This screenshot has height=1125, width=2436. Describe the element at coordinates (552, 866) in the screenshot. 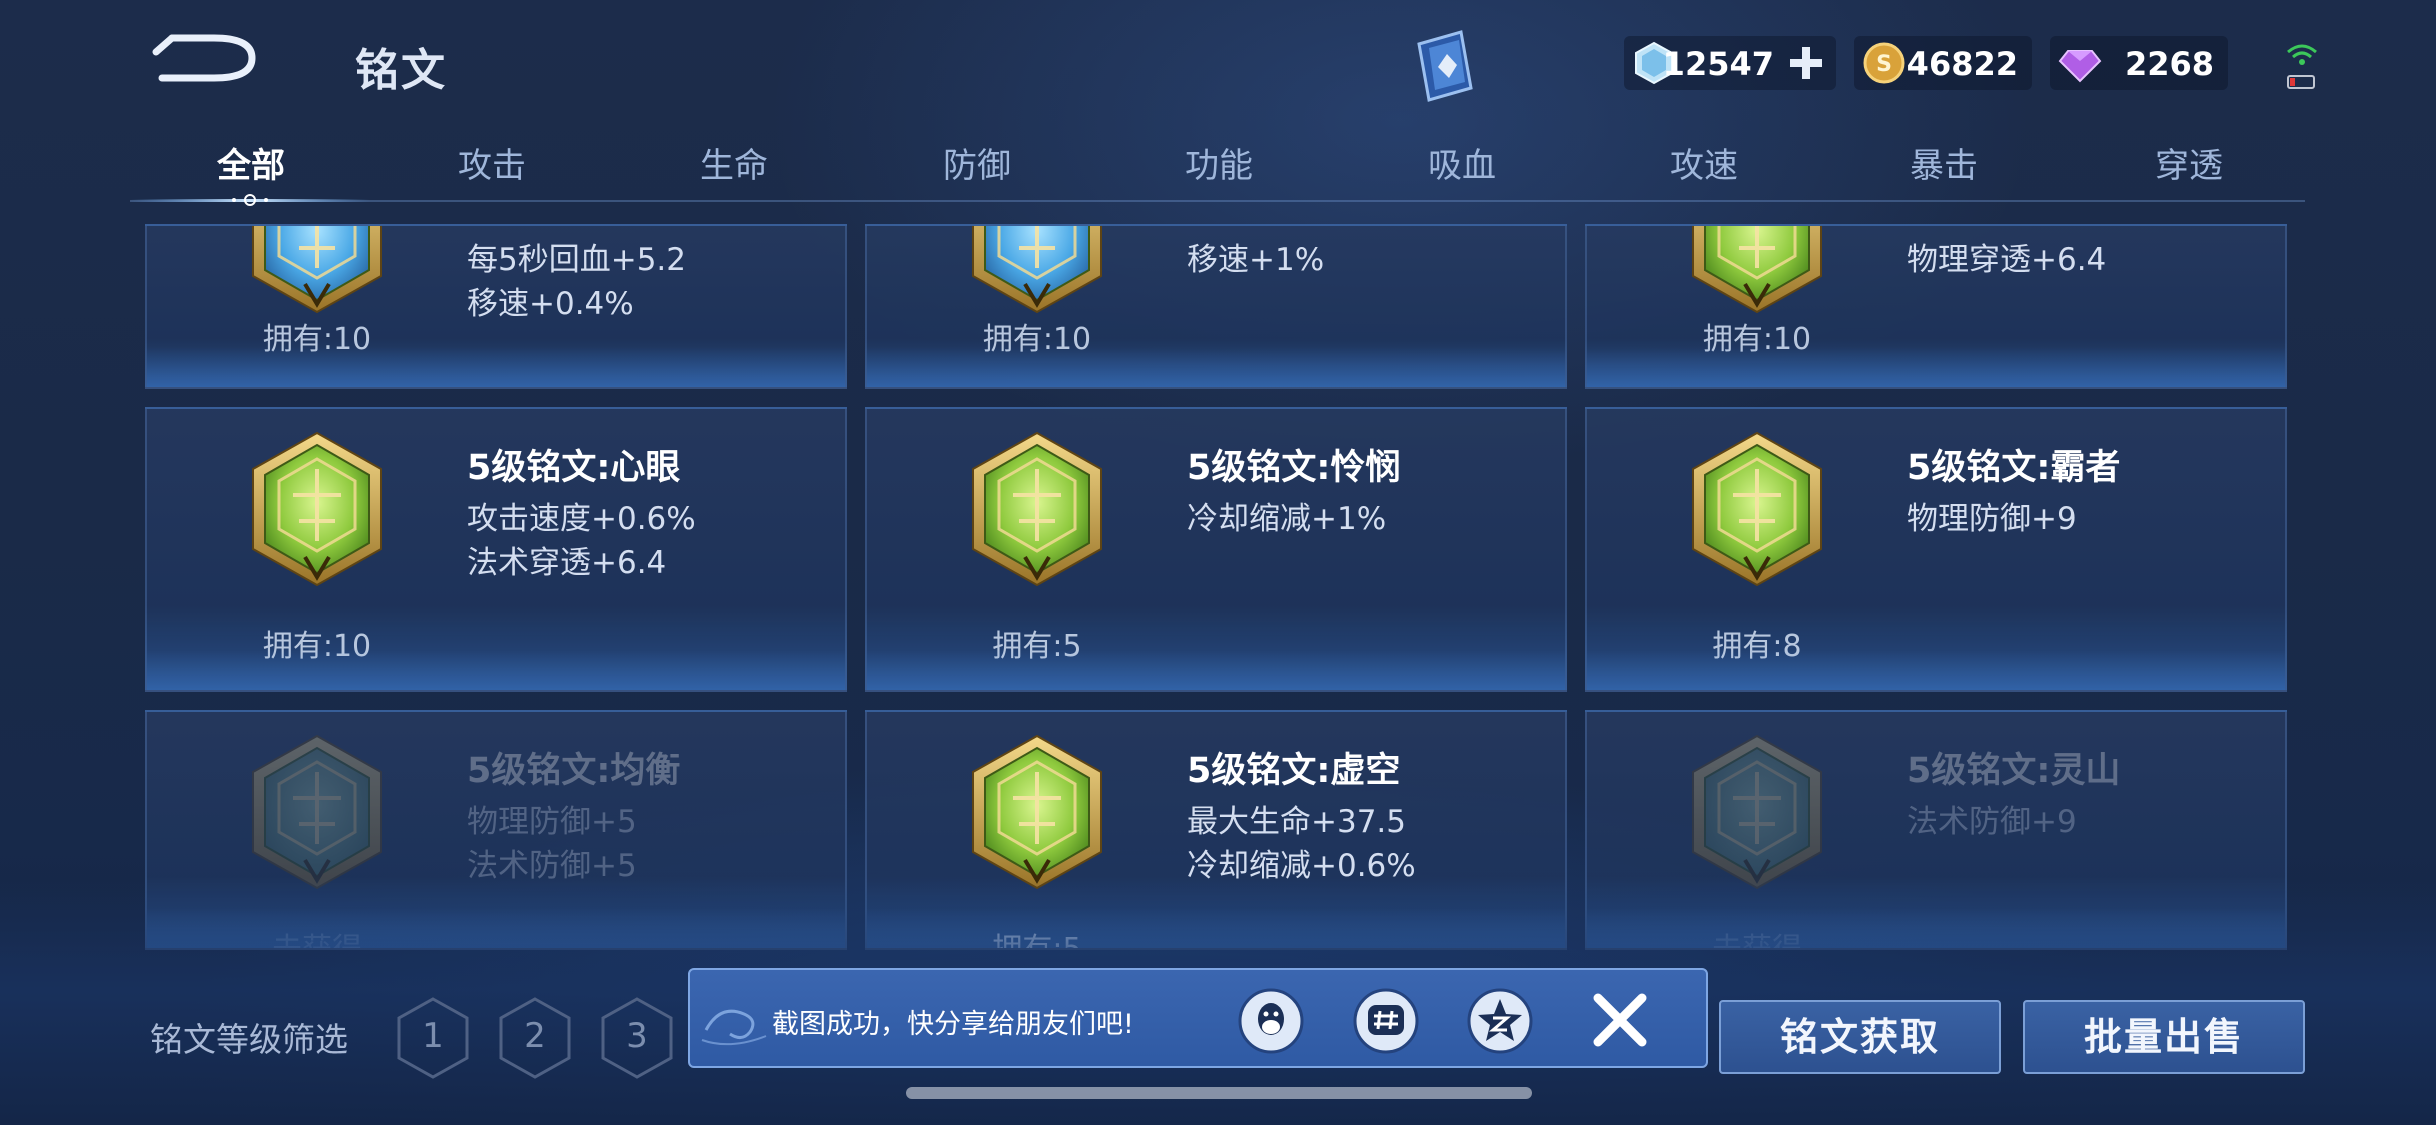

I see `inscription-attr-2: 法术防御+5` at that location.